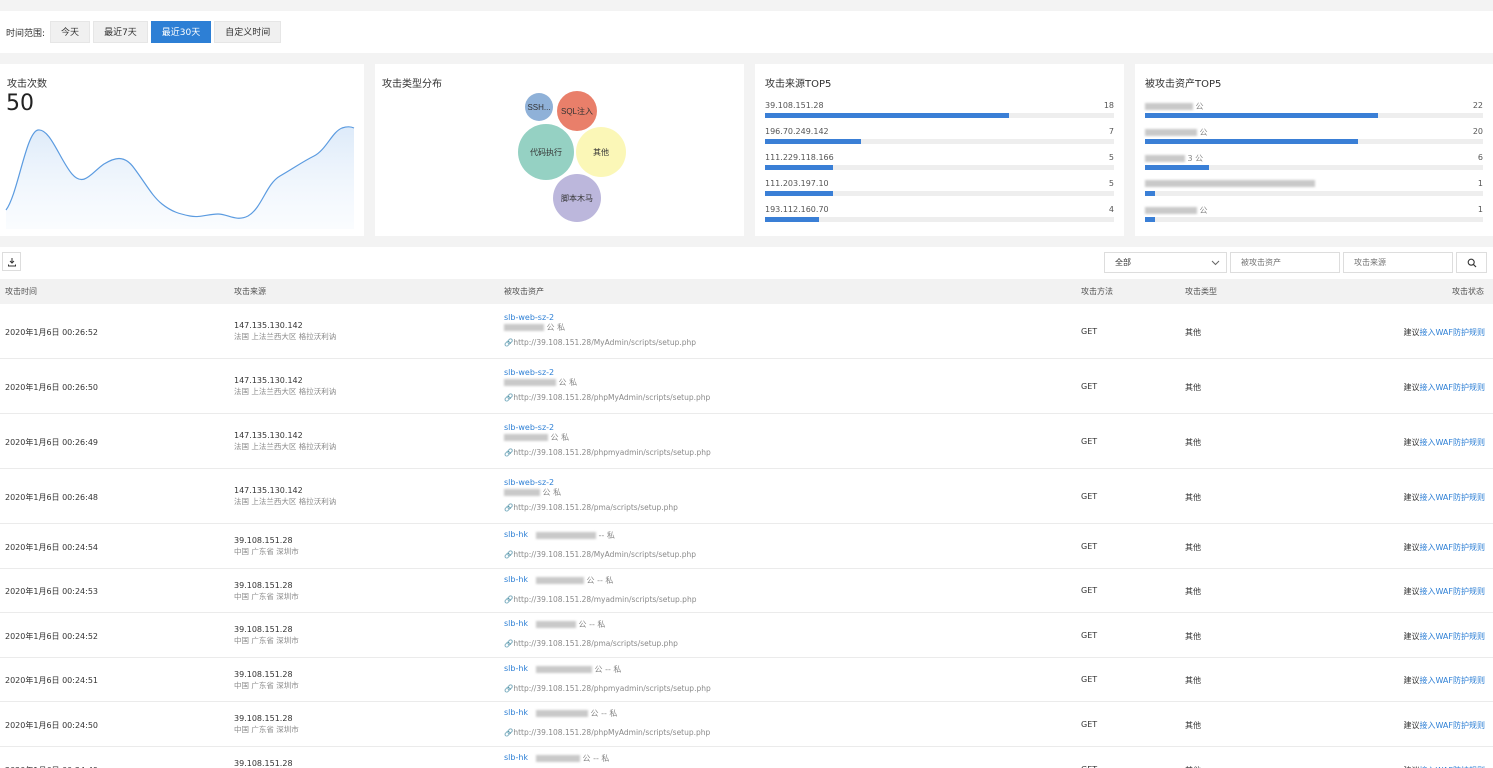 This screenshot has height=768, width=1493. I want to click on asset-search-input, so click(1285, 262).